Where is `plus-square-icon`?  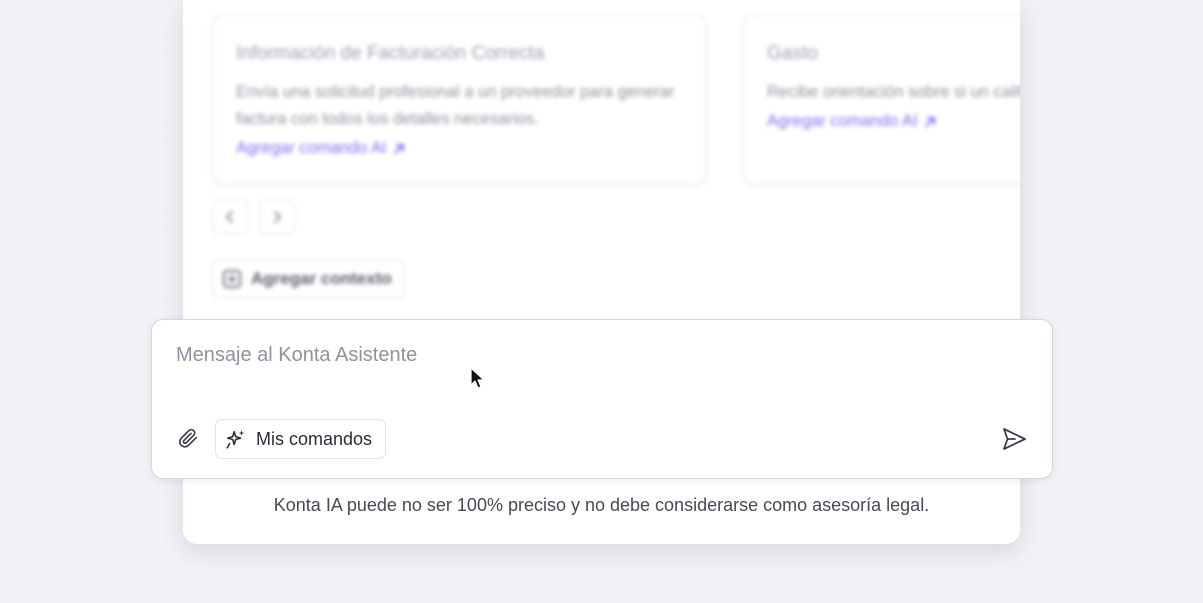
plus-square-icon is located at coordinates (232, 279).